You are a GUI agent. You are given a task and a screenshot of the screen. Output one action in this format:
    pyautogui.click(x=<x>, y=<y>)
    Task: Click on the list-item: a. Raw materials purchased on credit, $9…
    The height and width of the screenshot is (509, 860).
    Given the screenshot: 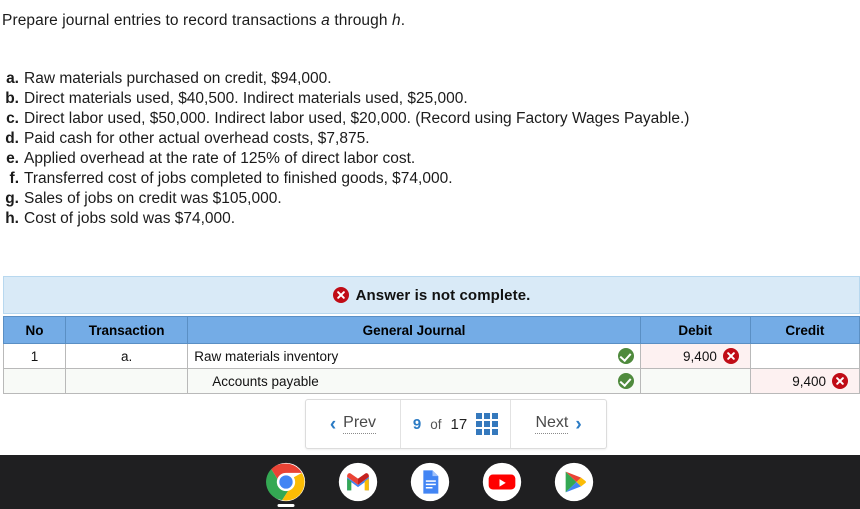 What is the action you would take?
    pyautogui.click(x=410, y=80)
    